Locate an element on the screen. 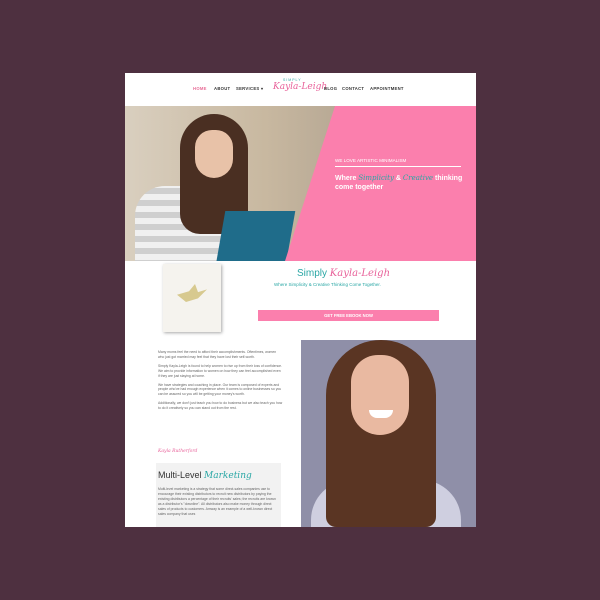 This screenshot has width=600, height=600. nav-appointment: APPOINTMENT is located at coordinates (387, 88).